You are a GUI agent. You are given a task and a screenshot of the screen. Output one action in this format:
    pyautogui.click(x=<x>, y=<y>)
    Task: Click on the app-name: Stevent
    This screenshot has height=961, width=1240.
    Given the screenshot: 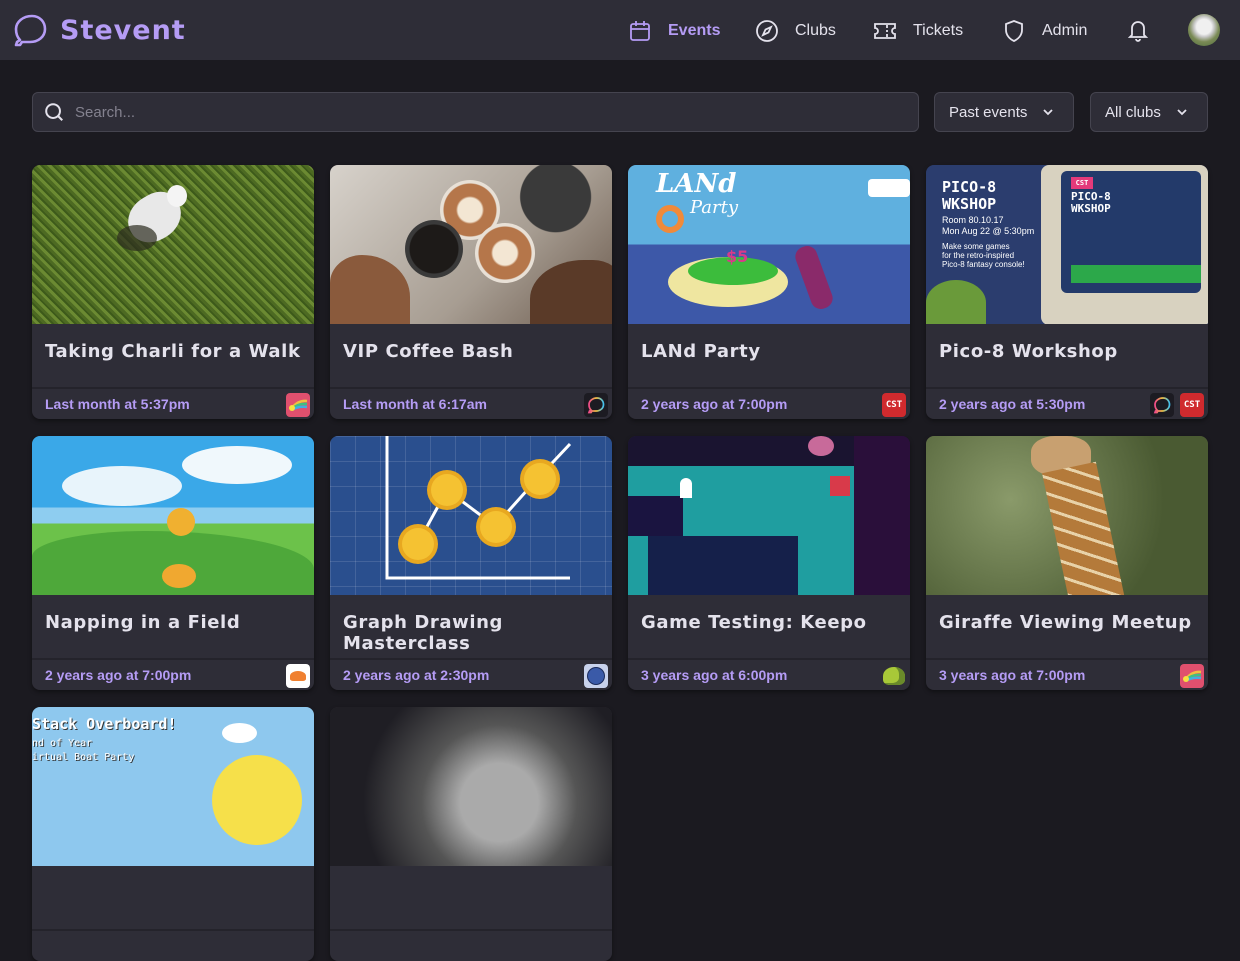 What is the action you would take?
    pyautogui.click(x=123, y=30)
    